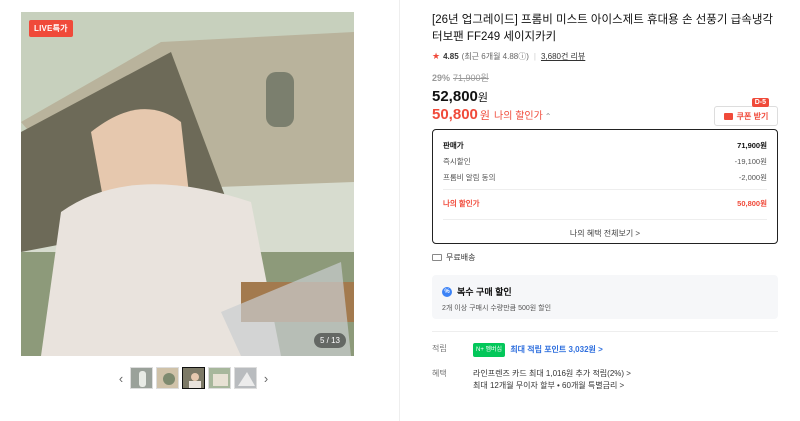  I want to click on naver-membership-badge: N+ 멤버십, so click(489, 350).